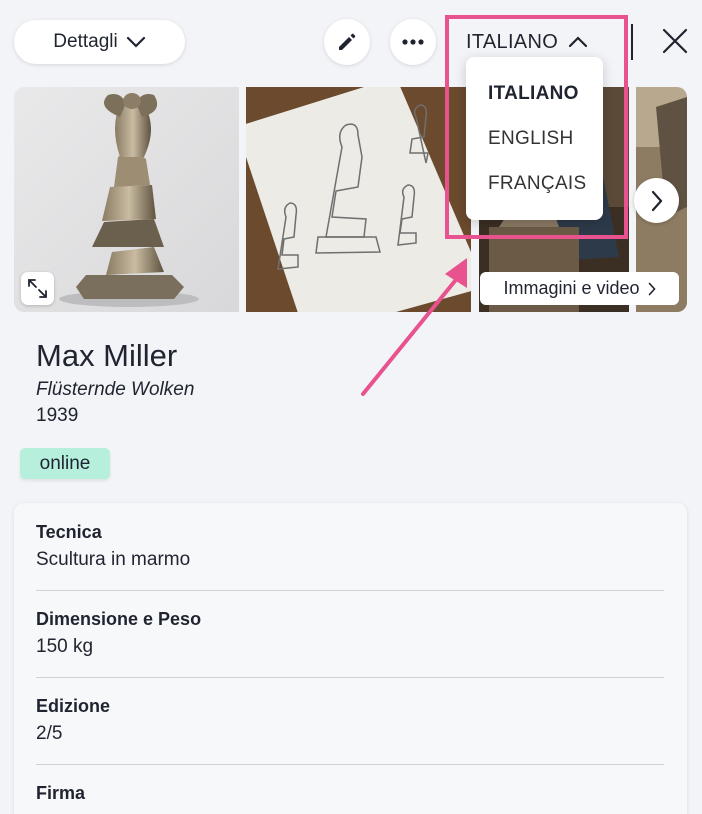 Image resolution: width=702 pixels, height=814 pixels. I want to click on close-button, so click(675, 41).